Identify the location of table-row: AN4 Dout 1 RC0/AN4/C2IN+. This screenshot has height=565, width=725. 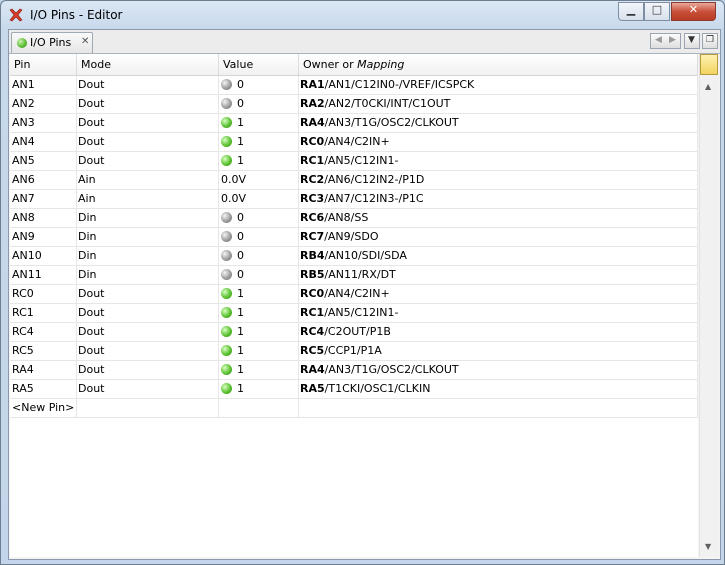
(354, 142).